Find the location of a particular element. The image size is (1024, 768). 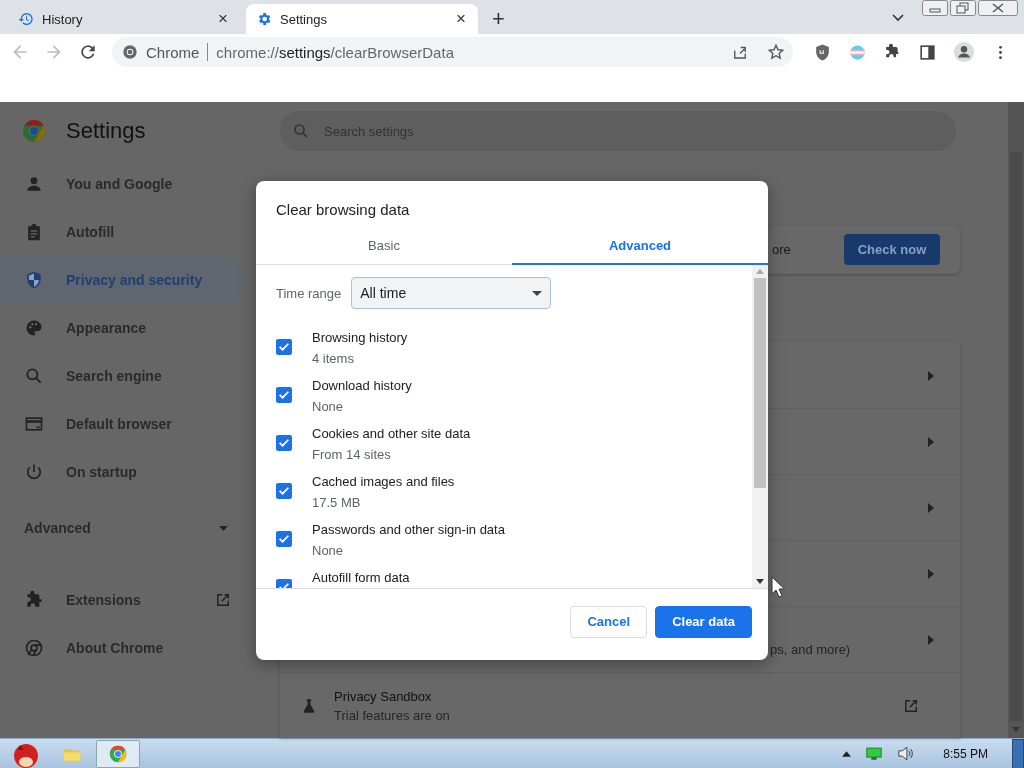

cursor-icon is located at coordinates (778, 587).